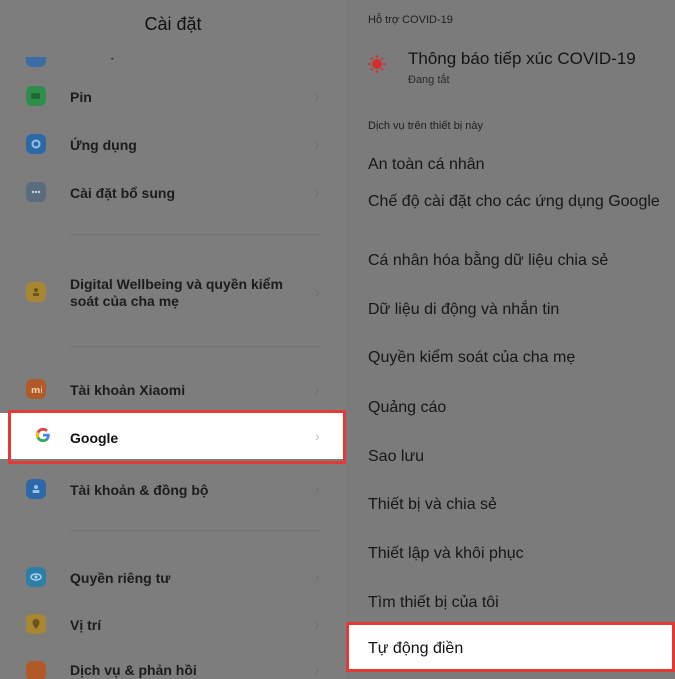 This screenshot has height=679, width=675. I want to click on settings-item-label: Pin, so click(81, 97).